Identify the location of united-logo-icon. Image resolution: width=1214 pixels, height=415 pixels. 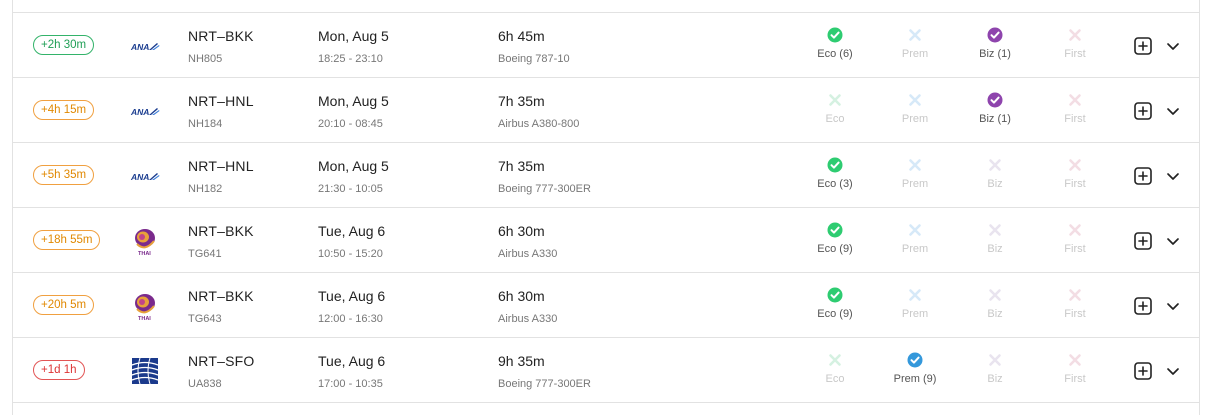
(145, 371).